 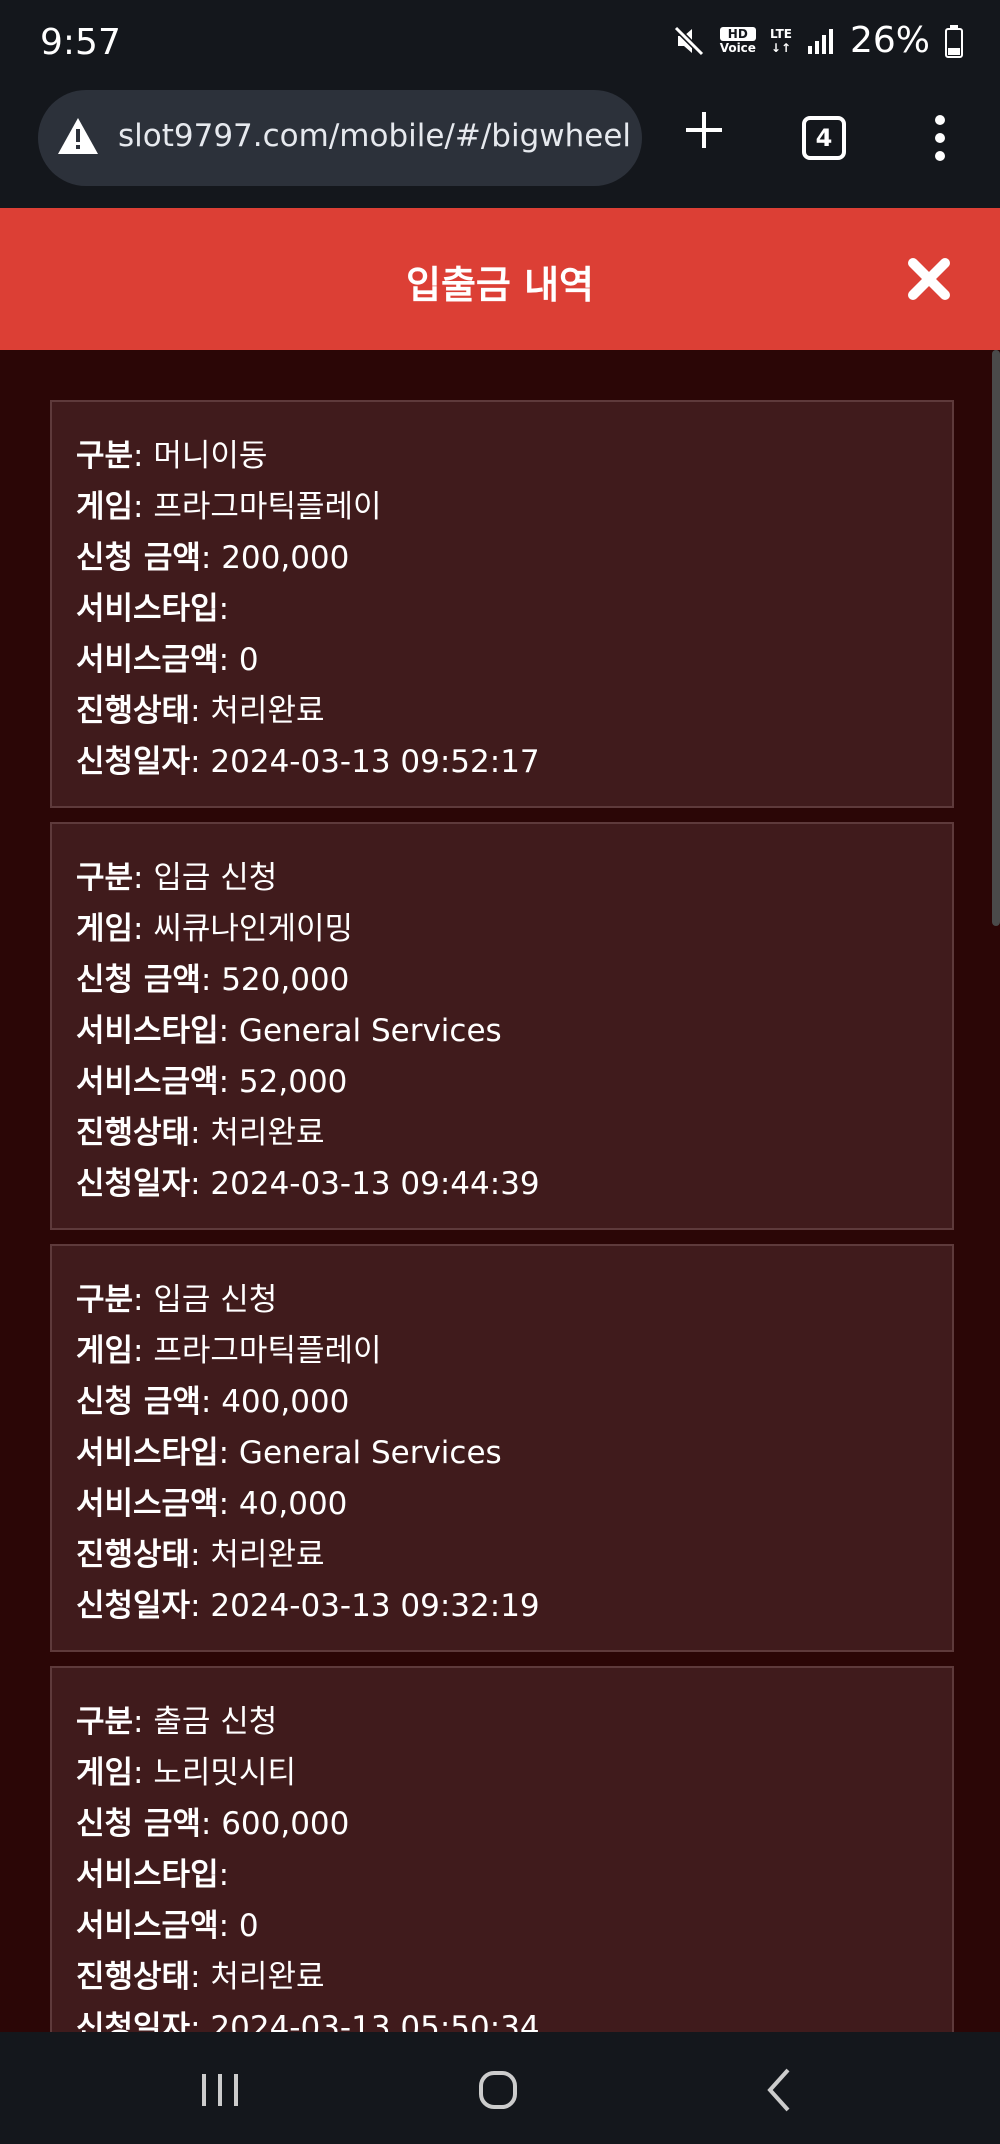 I want to click on amount-row: 신청 금액: 400,000, so click(x=213, y=1402).